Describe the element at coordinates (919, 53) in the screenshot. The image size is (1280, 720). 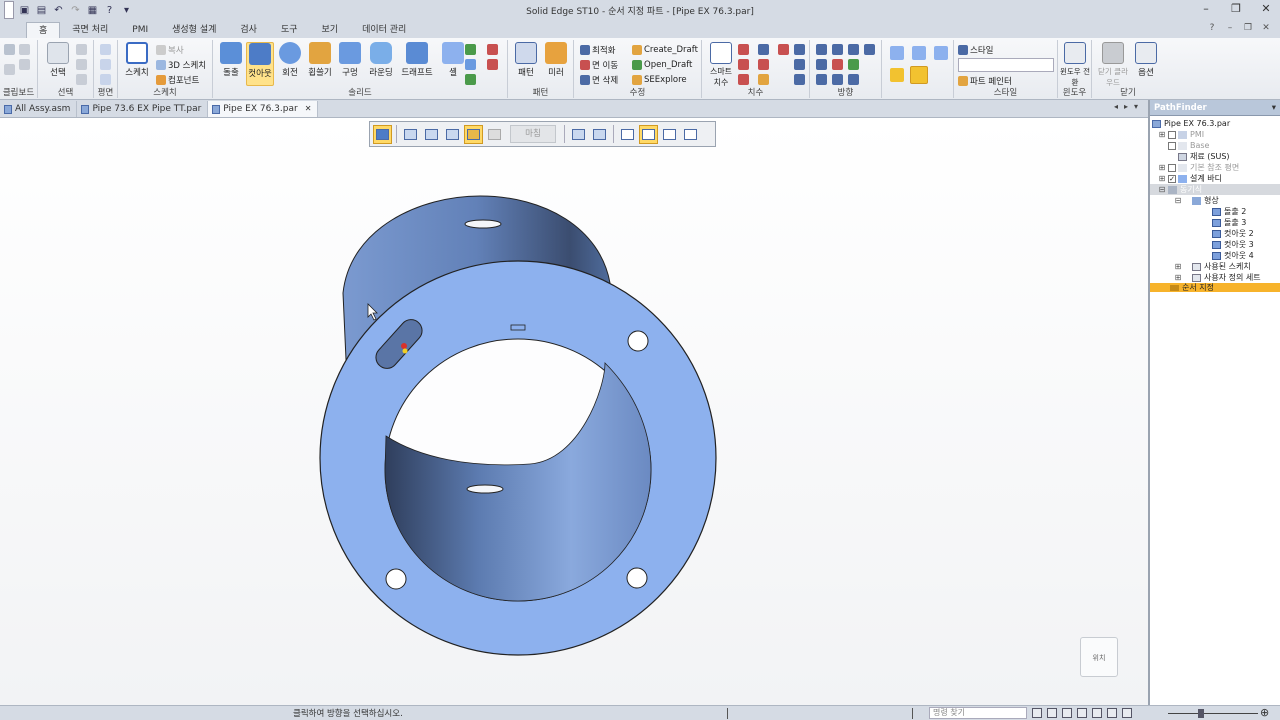
I see `view-dimetric-icon` at that location.